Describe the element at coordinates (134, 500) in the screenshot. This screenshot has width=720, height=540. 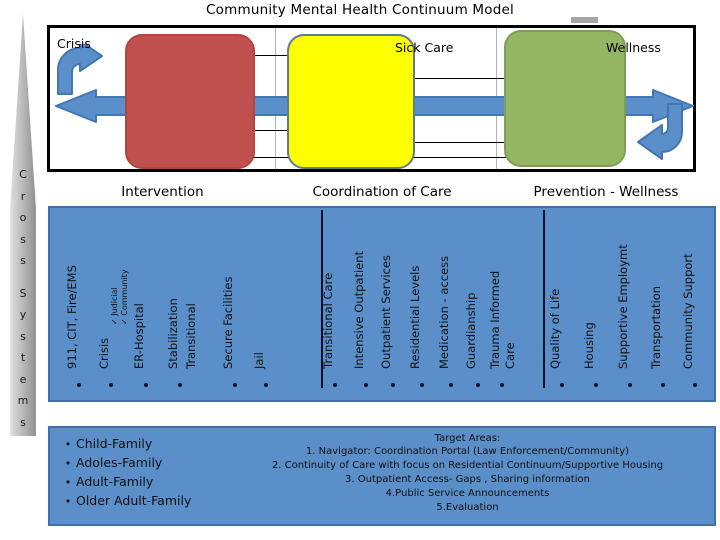
I see `population-label: Older Adult-Family` at that location.